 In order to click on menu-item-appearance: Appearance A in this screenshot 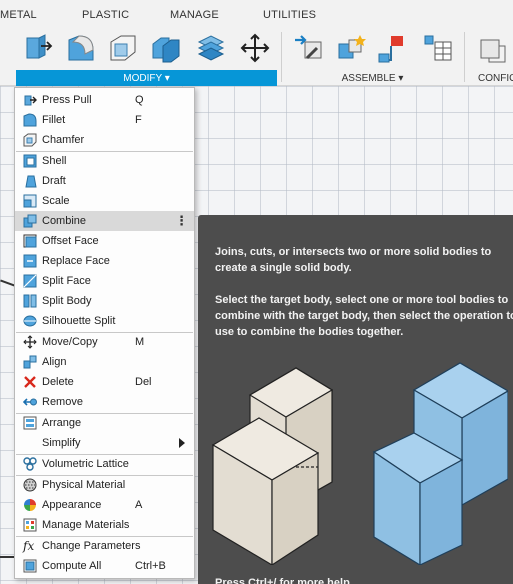, I will do `click(104, 505)`.